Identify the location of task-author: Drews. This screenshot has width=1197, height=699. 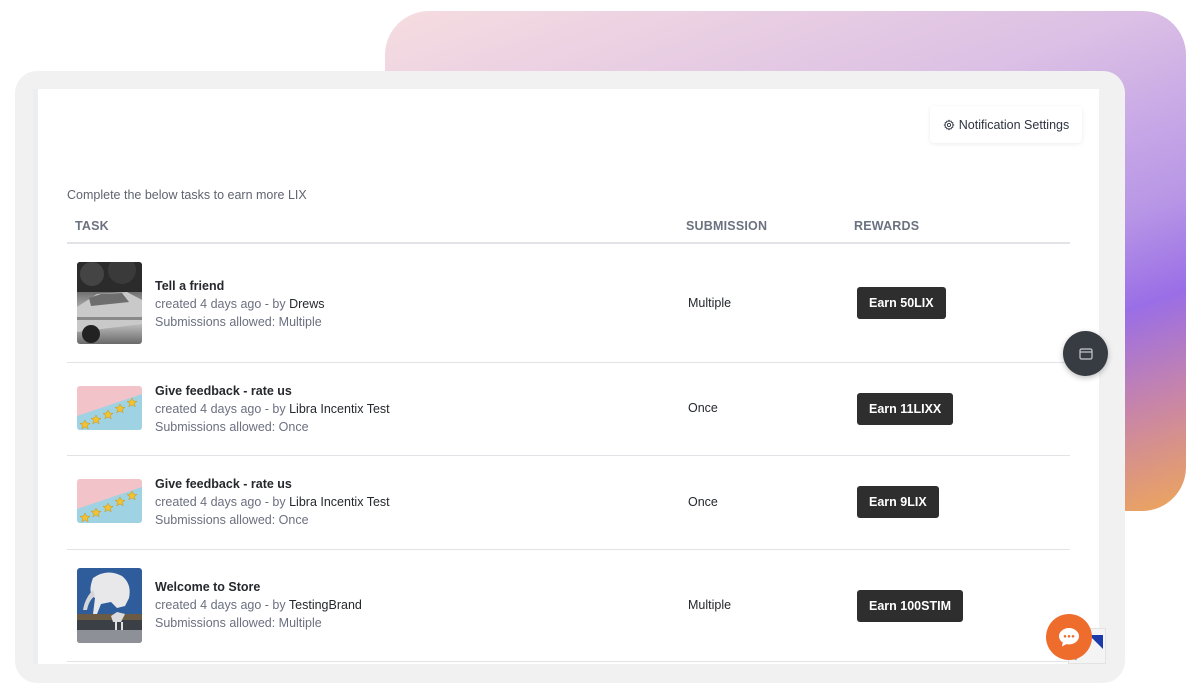
(307, 304).